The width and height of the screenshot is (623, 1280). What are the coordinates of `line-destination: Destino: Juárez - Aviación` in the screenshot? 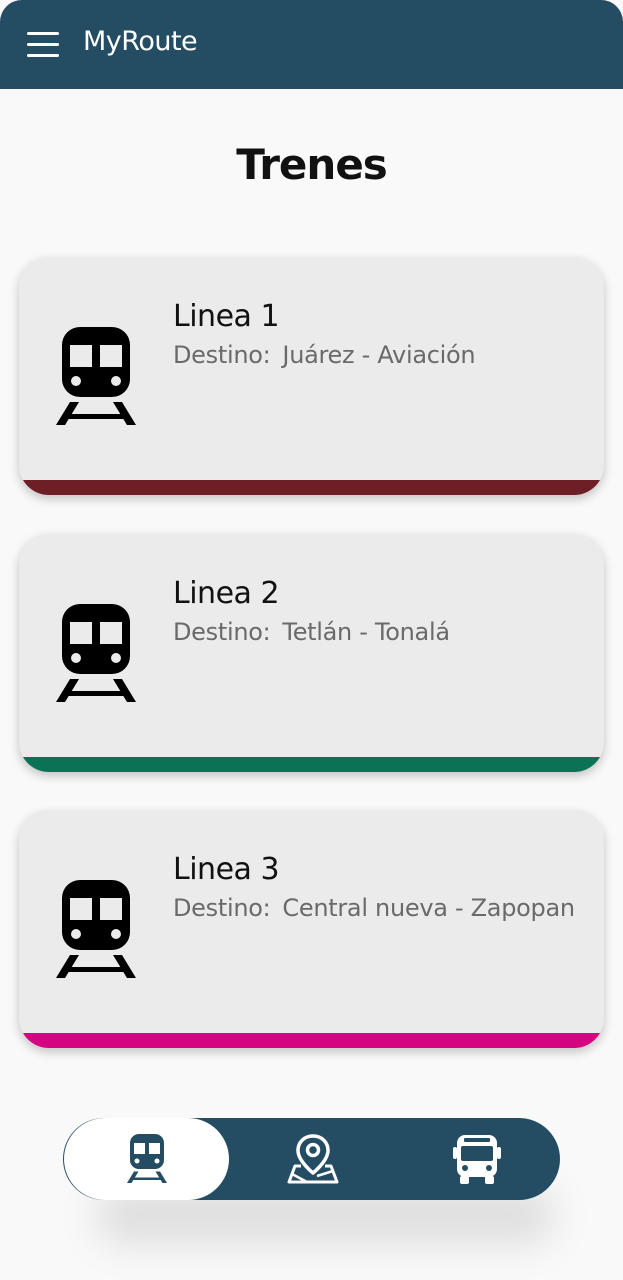 It's located at (324, 355).